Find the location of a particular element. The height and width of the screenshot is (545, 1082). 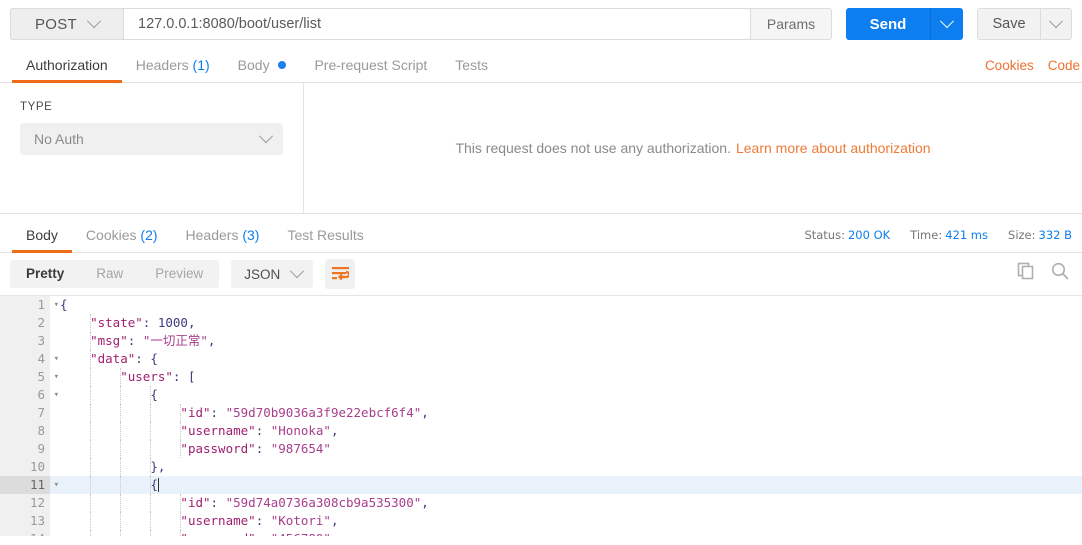

code-line: 4 ▾ "data": { is located at coordinates (541, 359).